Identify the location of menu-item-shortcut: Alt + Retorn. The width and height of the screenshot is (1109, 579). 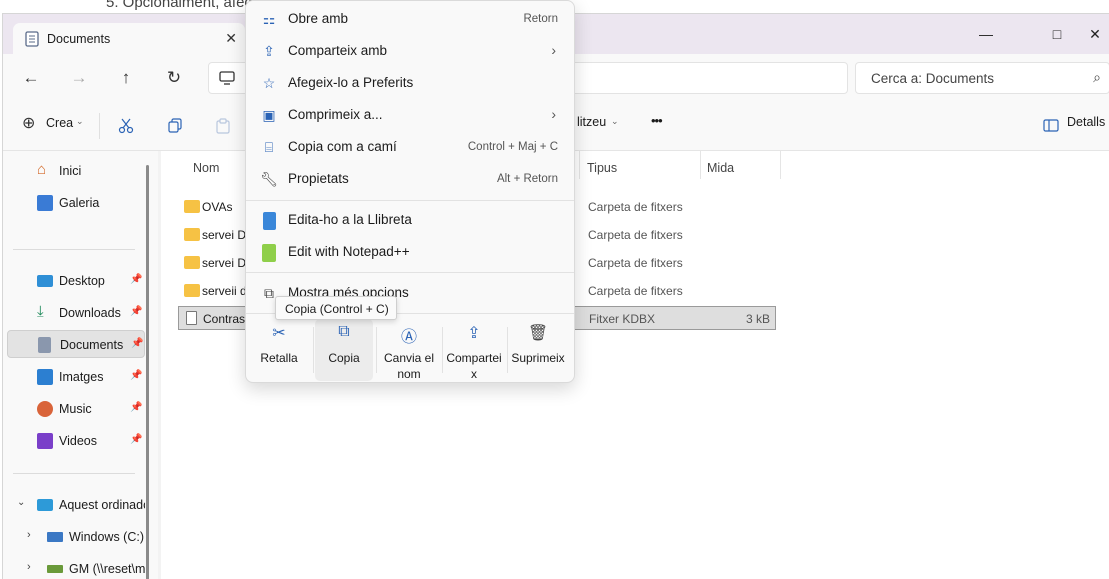
(527, 179).